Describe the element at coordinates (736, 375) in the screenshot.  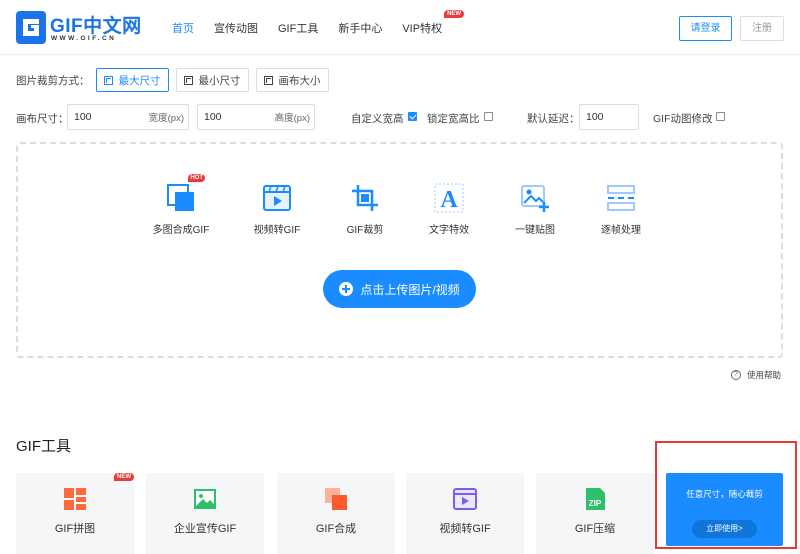
I see `question-icon: ?` at that location.